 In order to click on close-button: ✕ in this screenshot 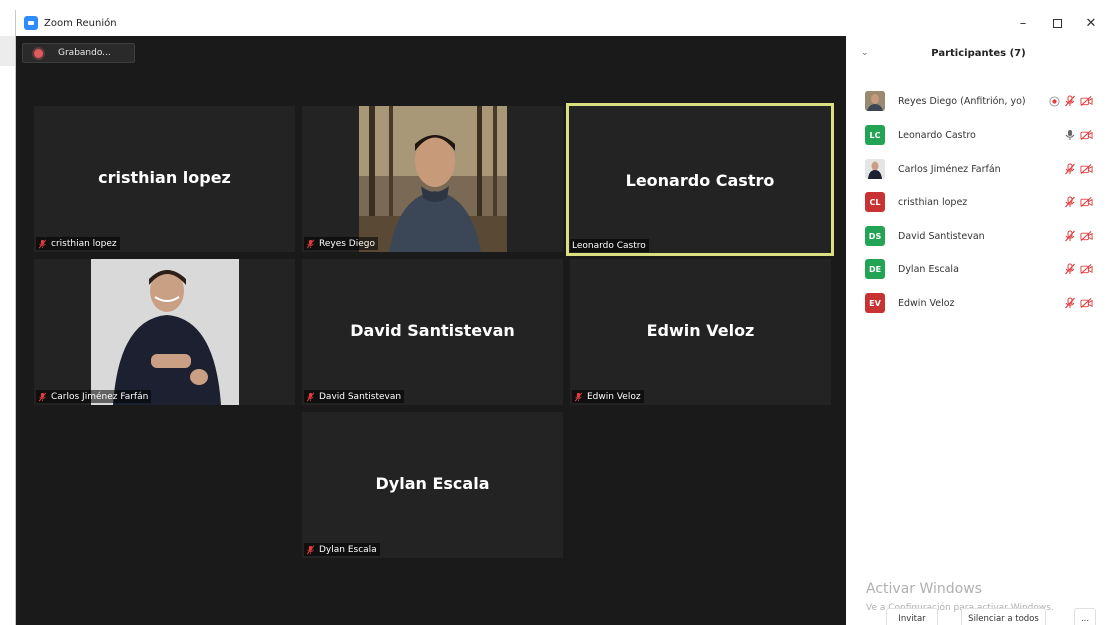, I will do `click(1091, 23)`.